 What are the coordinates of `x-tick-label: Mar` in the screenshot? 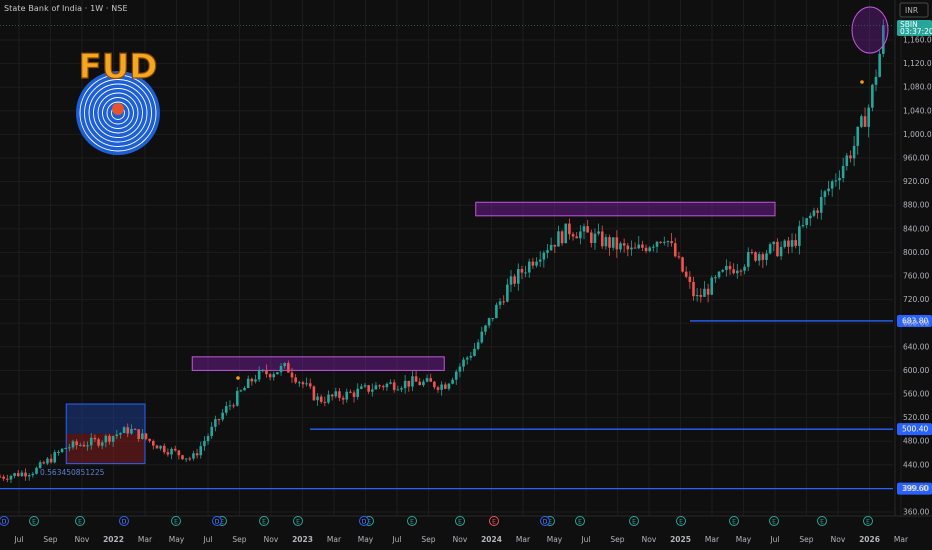 It's located at (901, 539).